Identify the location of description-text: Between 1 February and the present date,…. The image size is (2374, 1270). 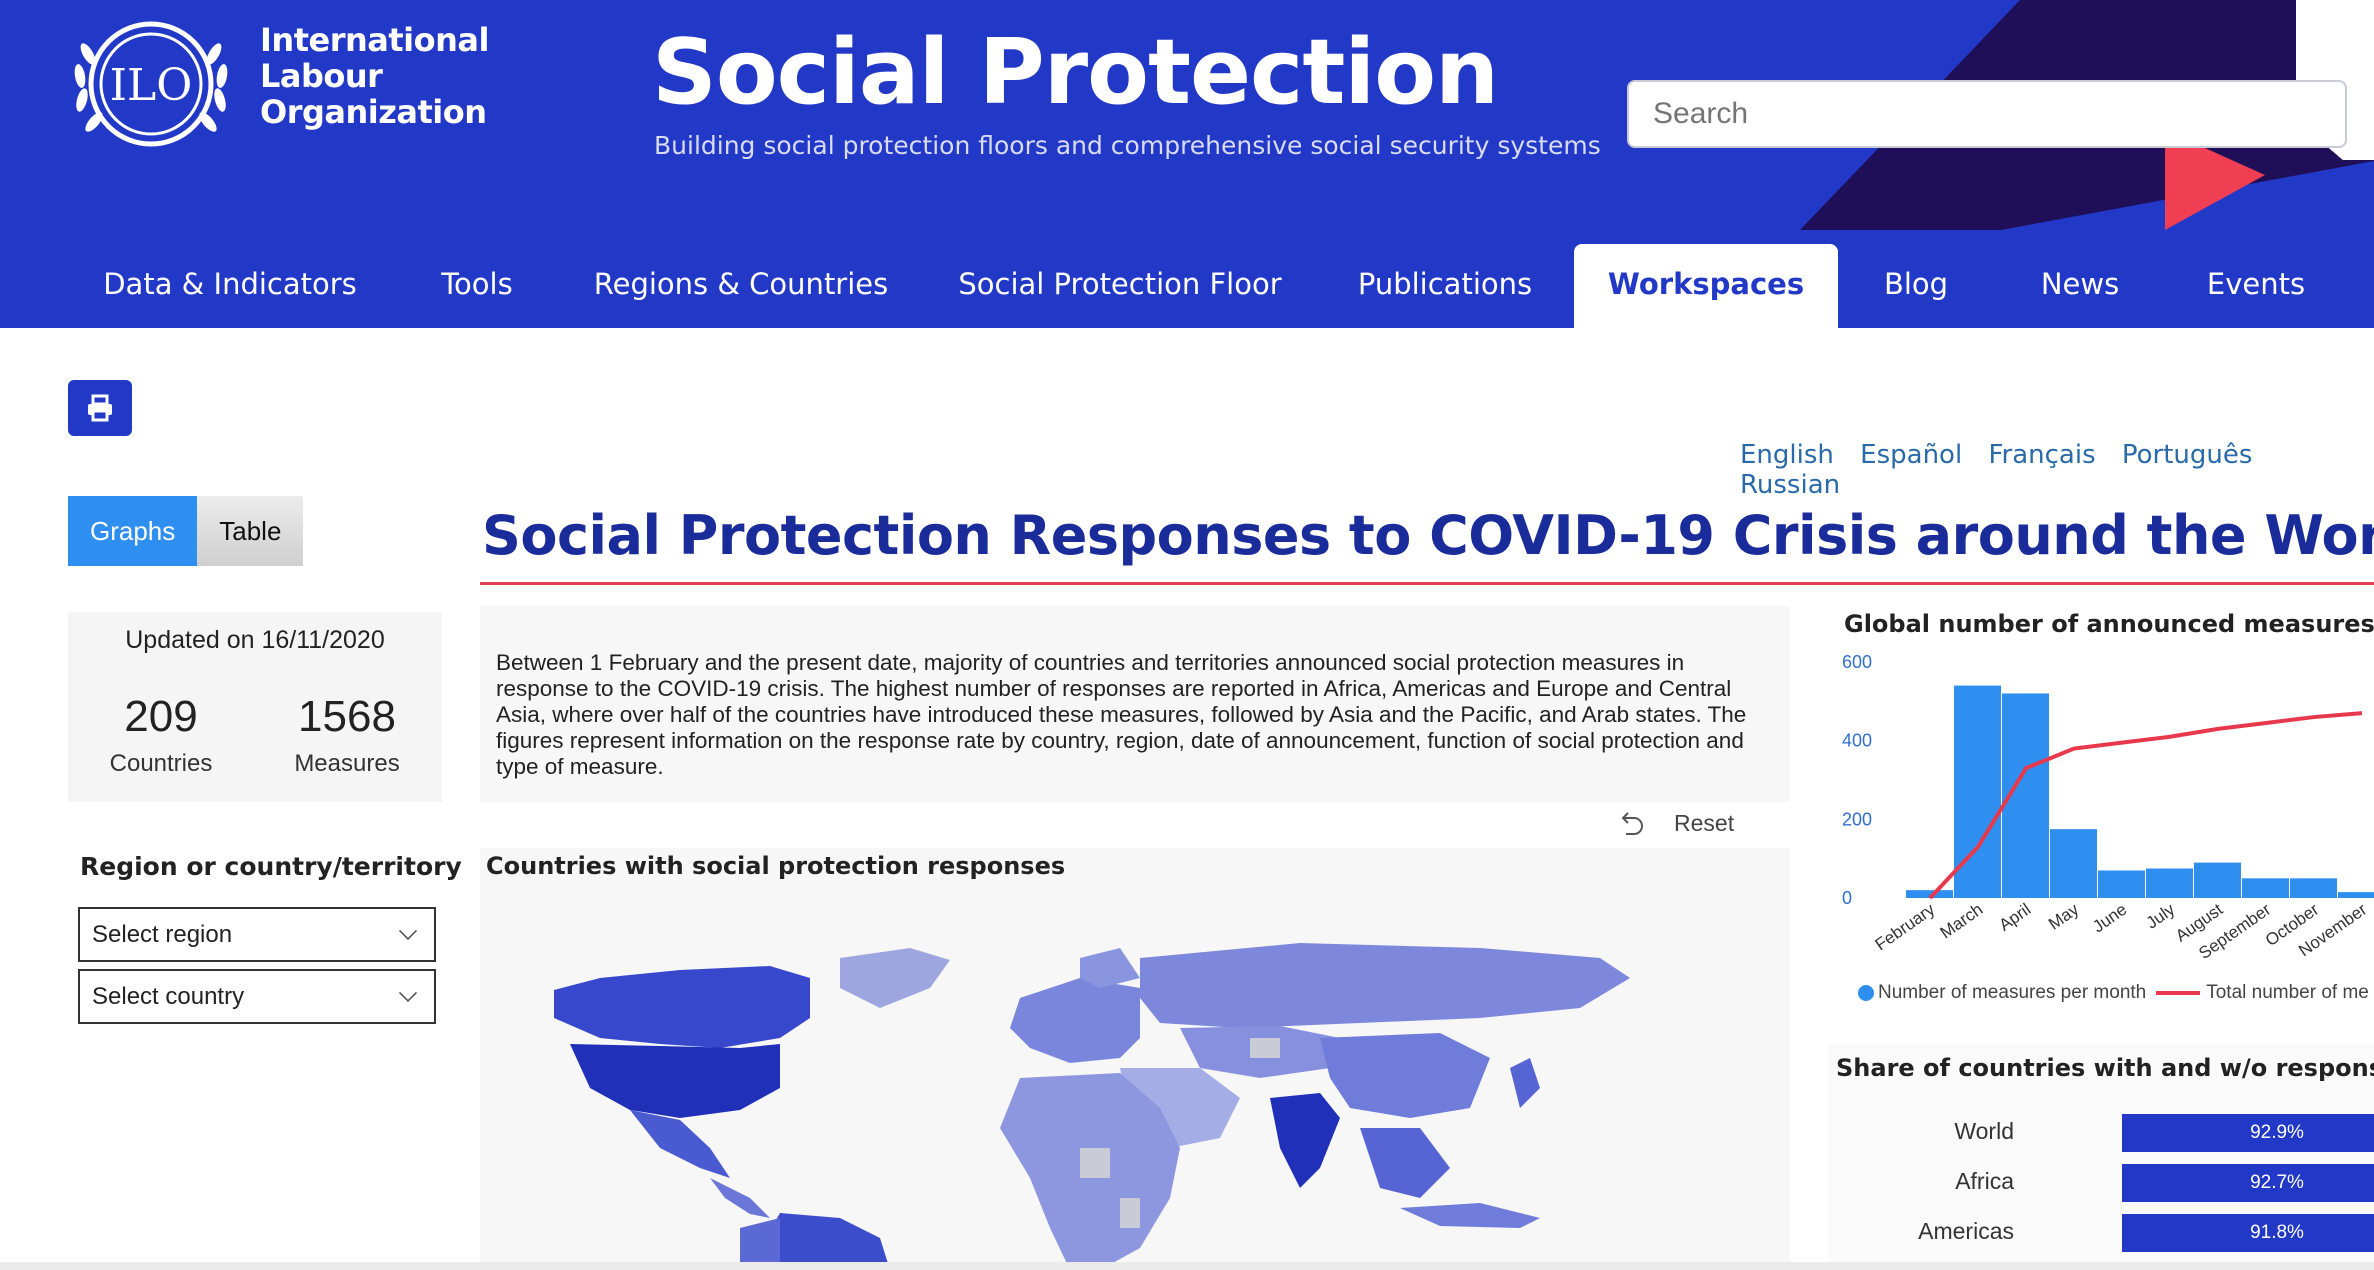
(1135, 704).